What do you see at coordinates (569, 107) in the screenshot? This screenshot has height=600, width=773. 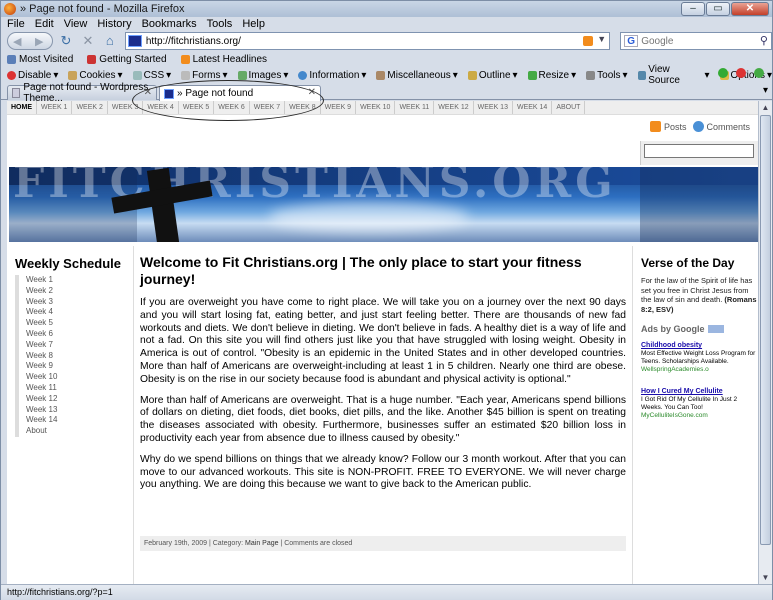 I see `site-nav-about: ABOUT` at bounding box center [569, 107].